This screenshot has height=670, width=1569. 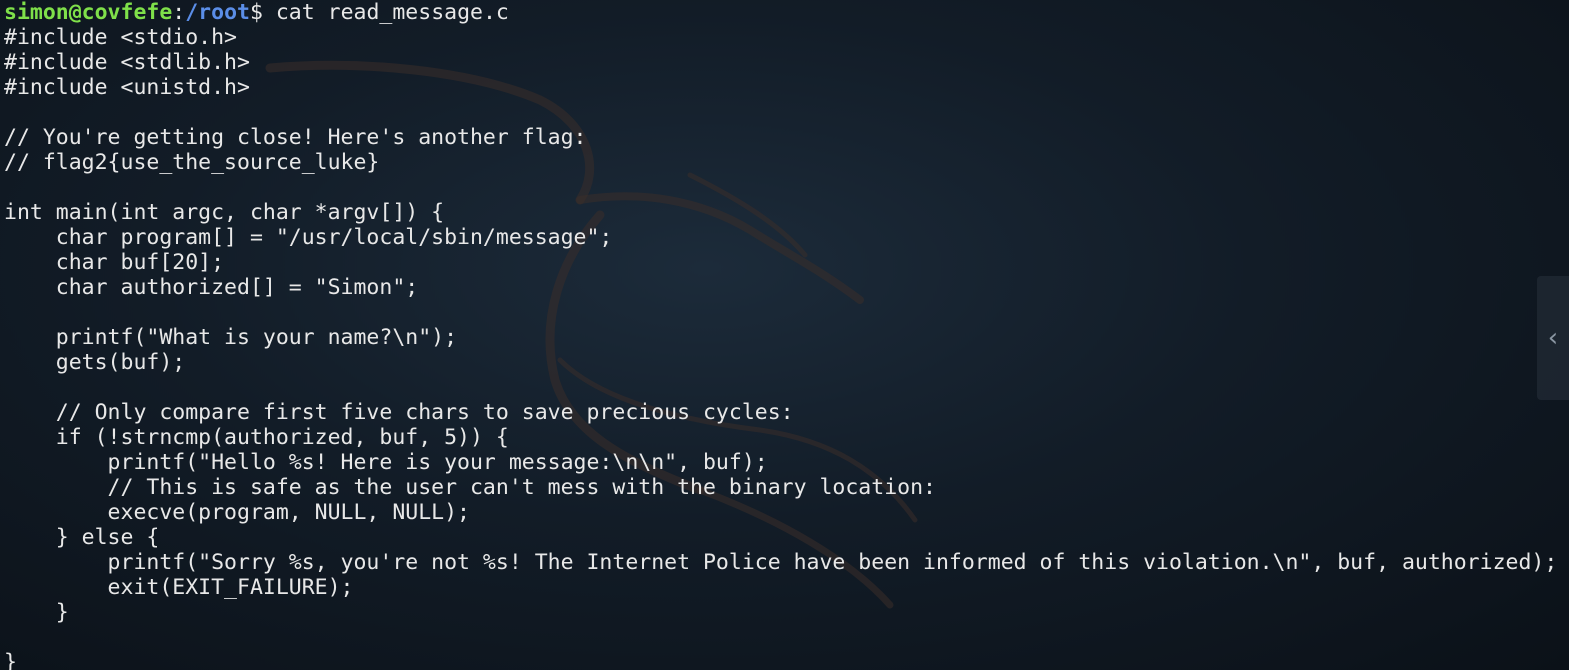 What do you see at coordinates (231, 337) in the screenshot?
I see `code-line: printf("What is your name?\n");` at bounding box center [231, 337].